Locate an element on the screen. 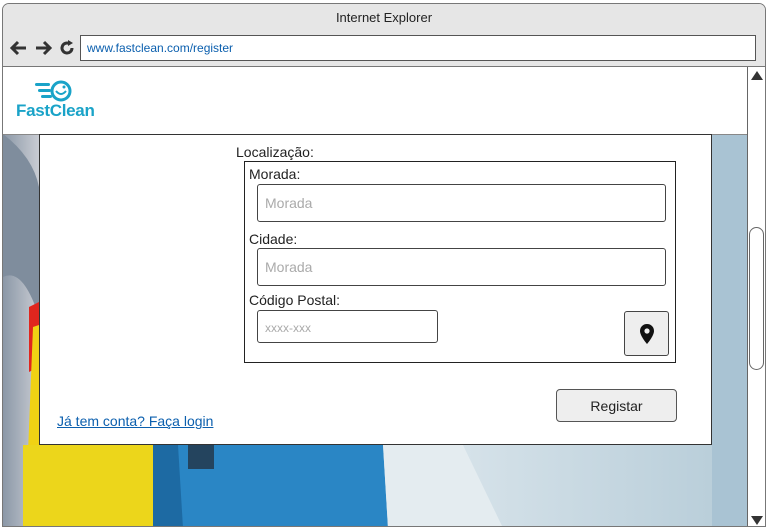 The width and height of the screenshot is (768, 531). address-label: Morada: is located at coordinates (275, 174).